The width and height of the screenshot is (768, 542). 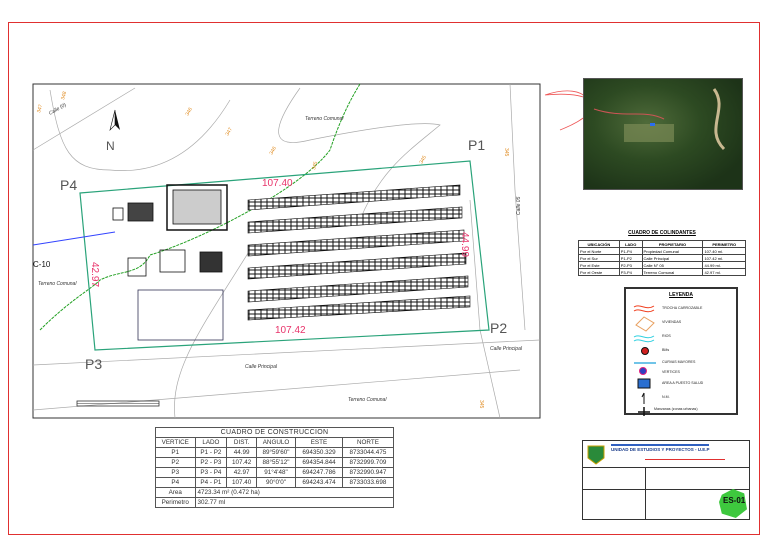 What do you see at coordinates (724, 258) in the screenshot?
I see `cell: 107.42 ml.` at bounding box center [724, 258].